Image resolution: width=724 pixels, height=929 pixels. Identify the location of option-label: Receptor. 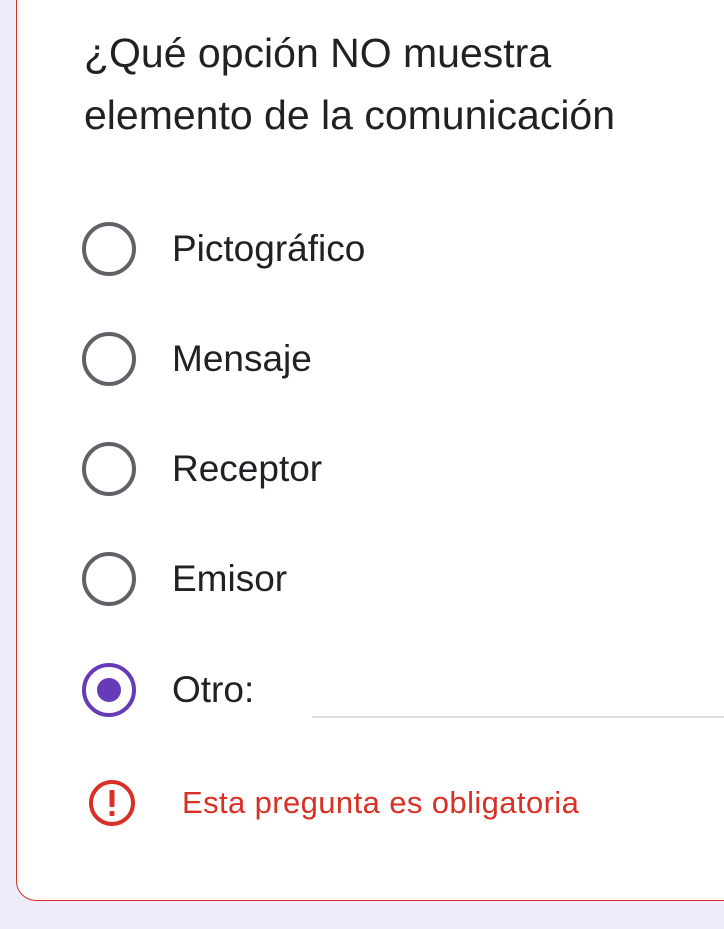
(247, 468).